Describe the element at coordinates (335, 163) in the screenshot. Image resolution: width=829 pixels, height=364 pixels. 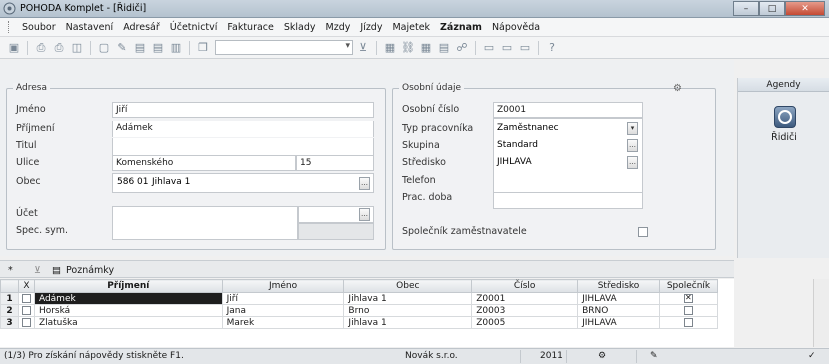
I see `cislo-popisne-field: 15` at that location.